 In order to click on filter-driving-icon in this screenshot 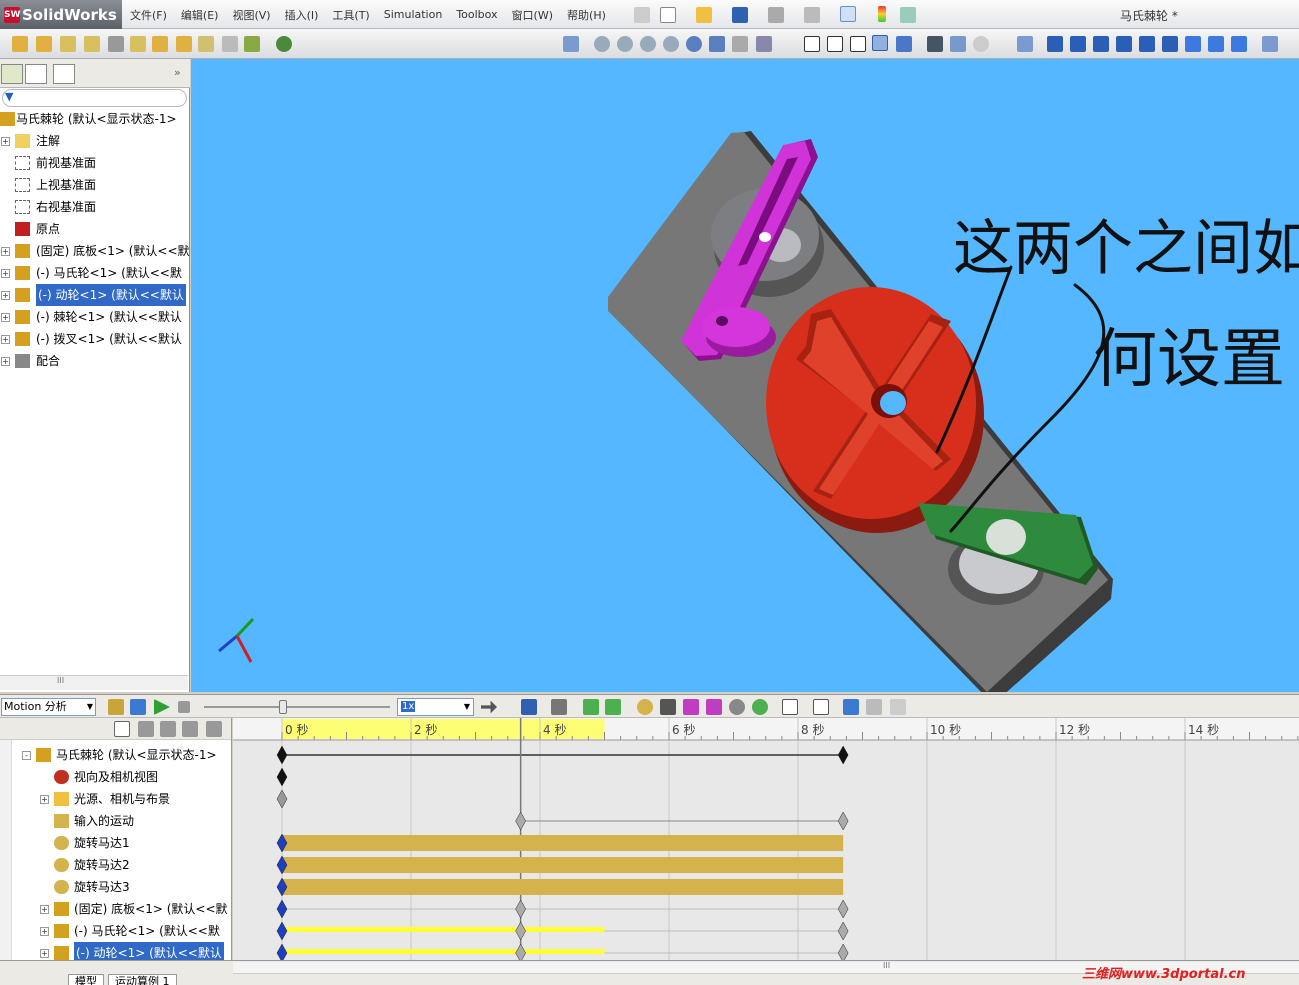, I will do `click(146, 729)`.